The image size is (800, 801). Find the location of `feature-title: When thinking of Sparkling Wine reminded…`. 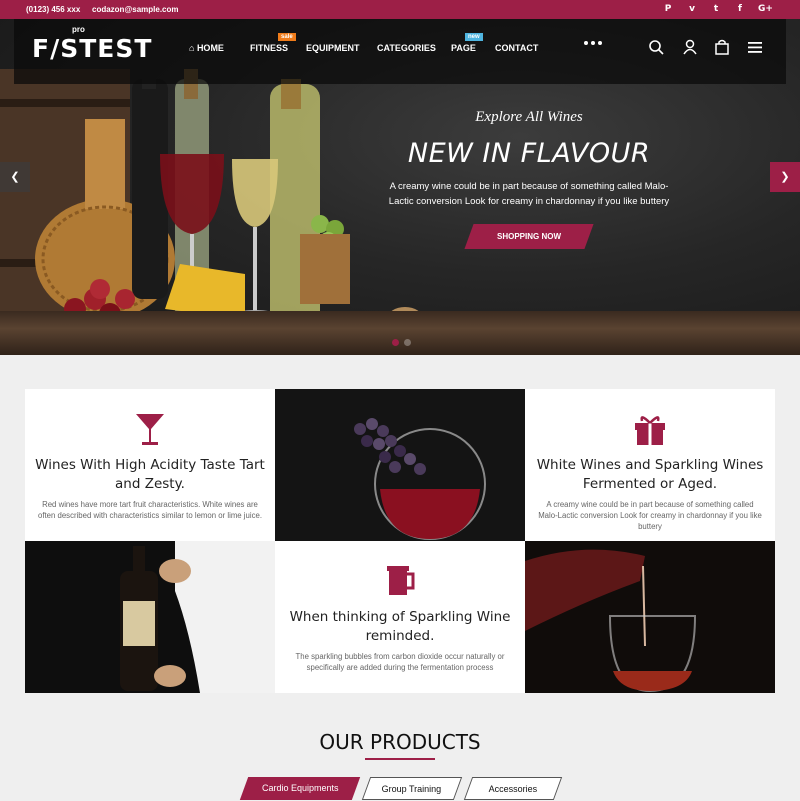

feature-title: When thinking of Sparkling Wine reminded… is located at coordinates (400, 626).